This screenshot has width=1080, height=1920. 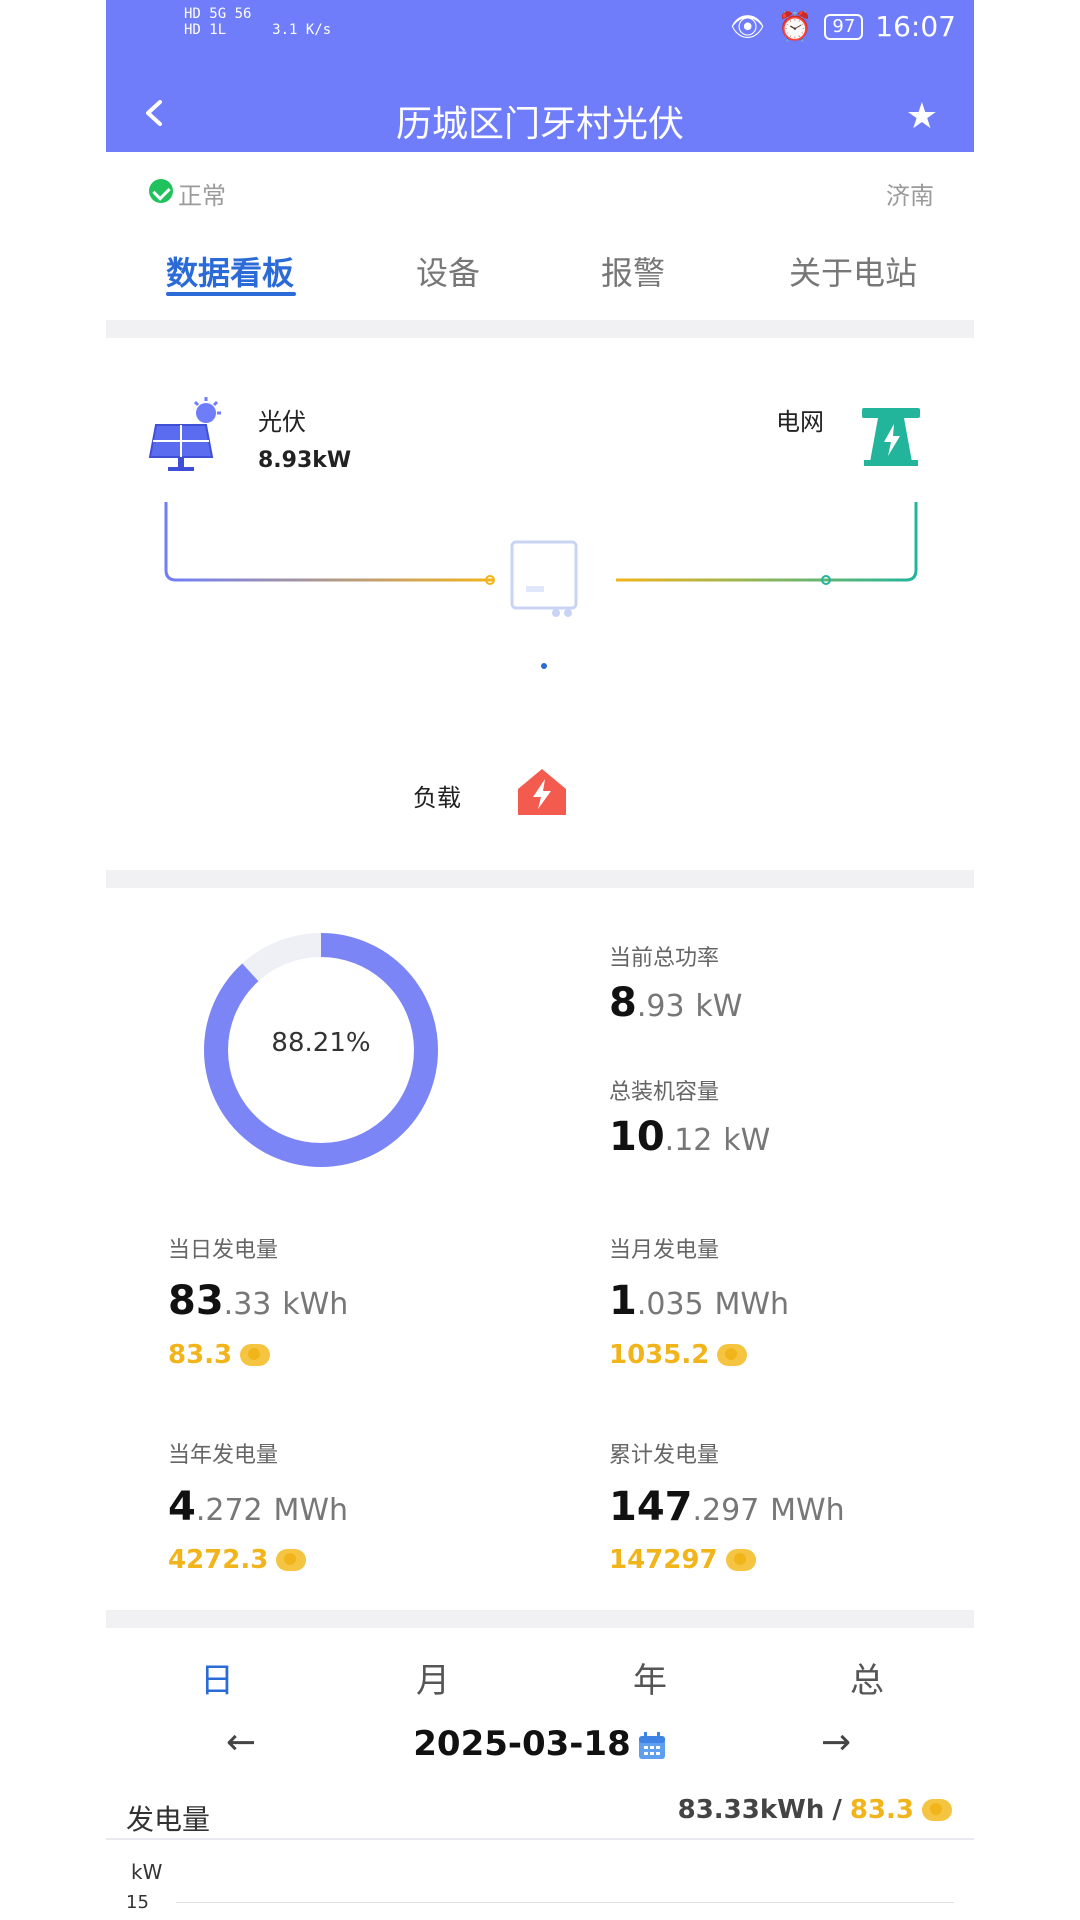 I want to click on year-revenue: 4272.3, so click(x=237, y=1560).